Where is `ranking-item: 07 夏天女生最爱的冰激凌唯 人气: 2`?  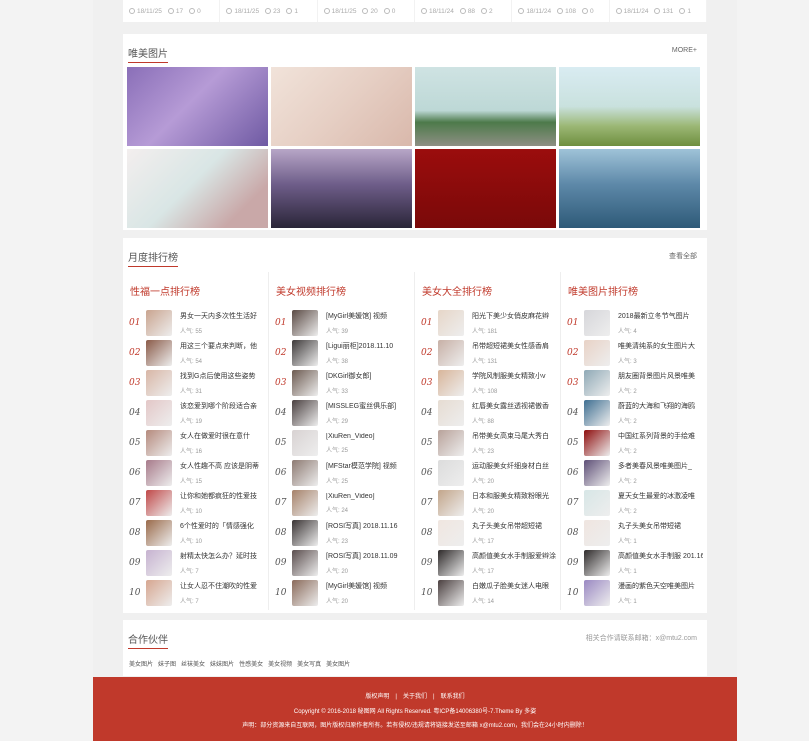 ranking-item: 07 夏天女生最爱的冰激凌唯 人气: 2 is located at coordinates (635, 503).